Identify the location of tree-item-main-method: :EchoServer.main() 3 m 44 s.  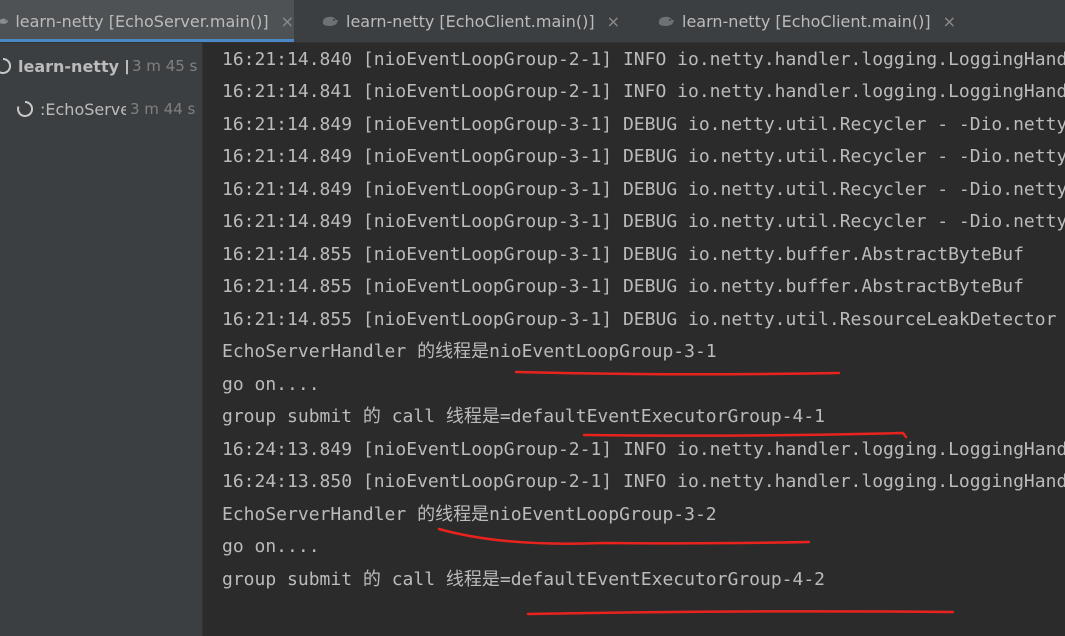
(101, 109).